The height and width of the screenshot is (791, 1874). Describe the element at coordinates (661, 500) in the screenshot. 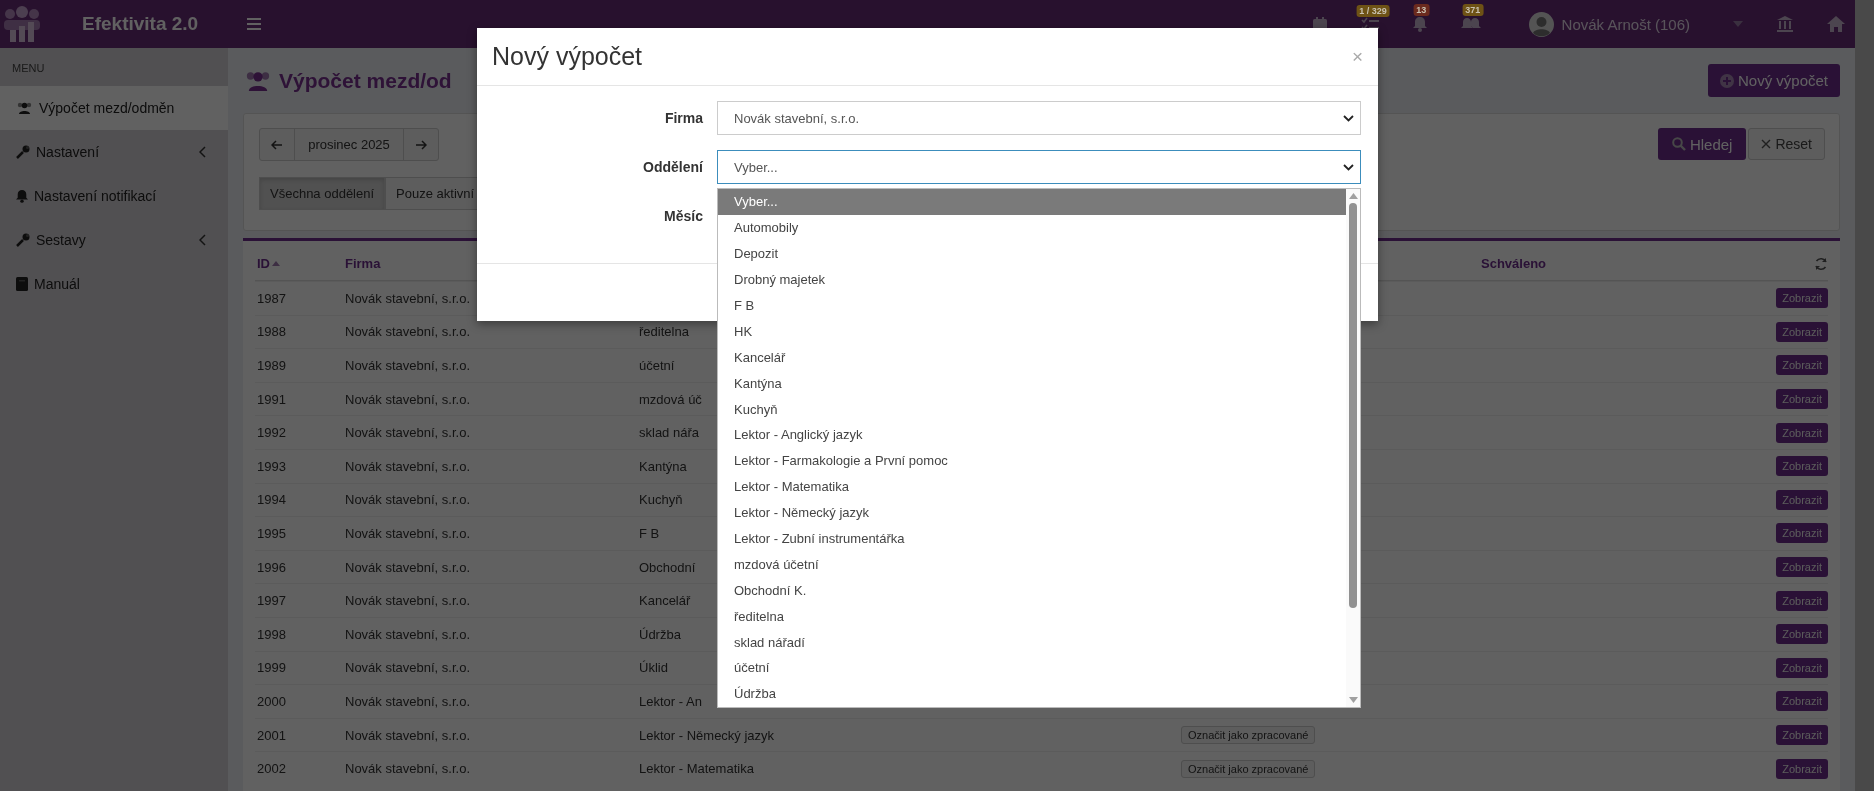

I see `table-cell: Kuchyň` at that location.